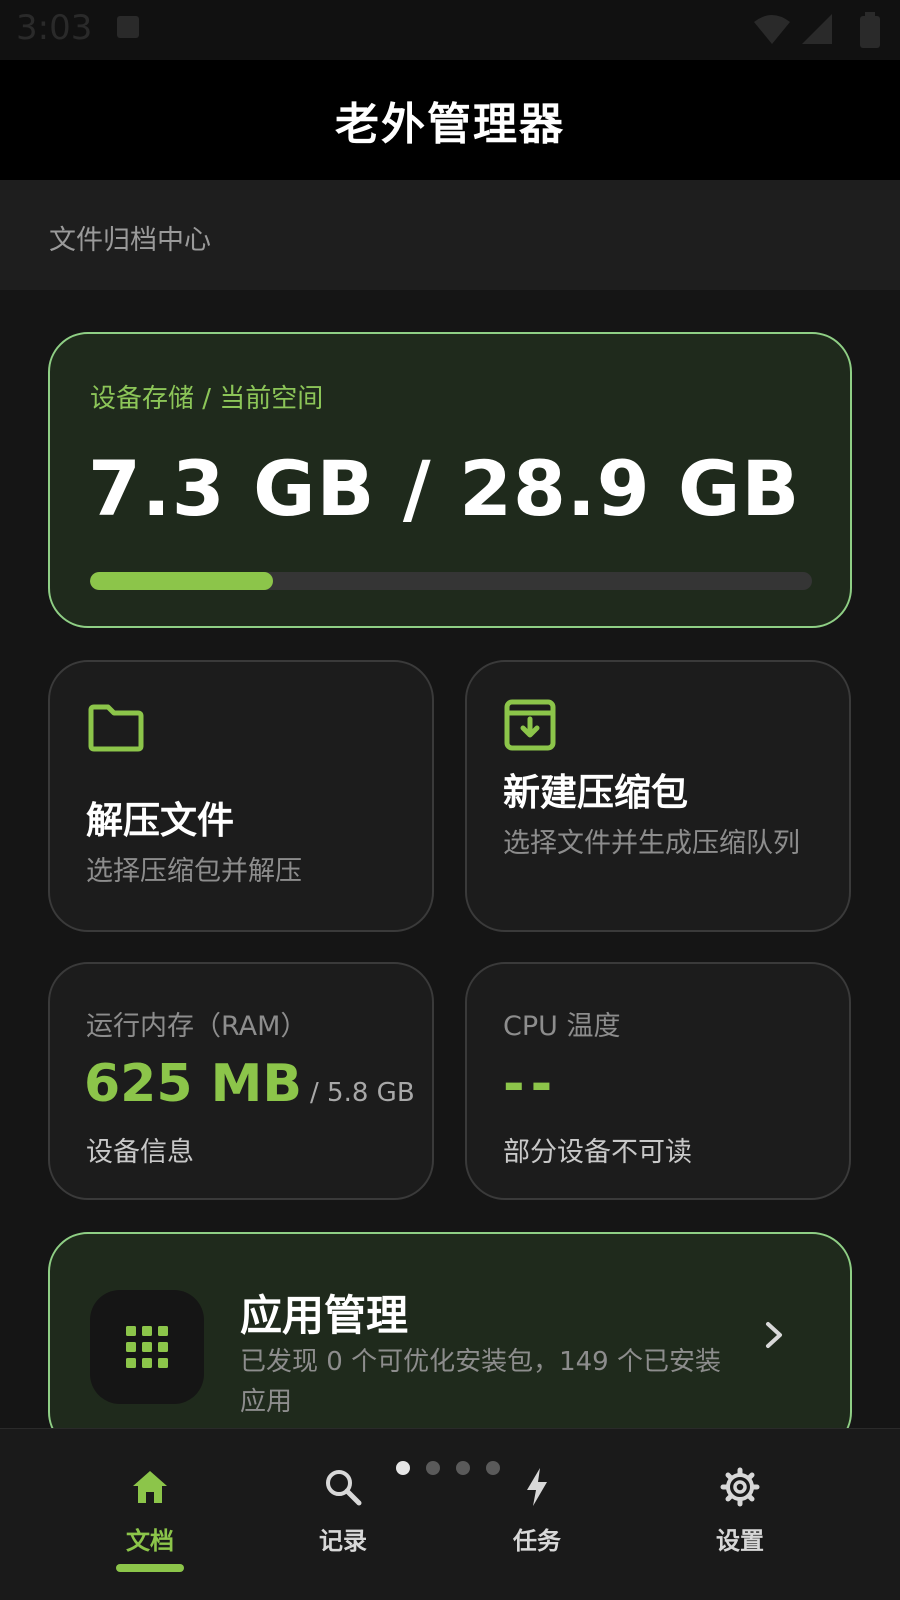 This screenshot has width=900, height=1600. What do you see at coordinates (147, 1347) in the screenshot?
I see `grid-icon` at bounding box center [147, 1347].